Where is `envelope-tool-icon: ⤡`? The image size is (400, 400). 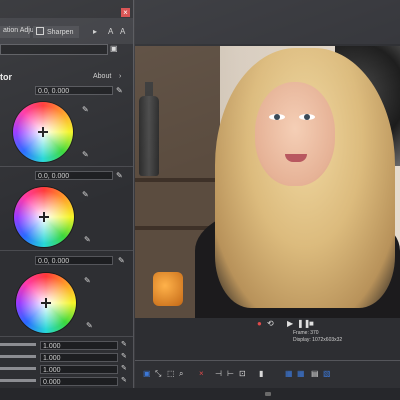 envelope-tool-icon: ⤡ is located at coordinates (158, 374).